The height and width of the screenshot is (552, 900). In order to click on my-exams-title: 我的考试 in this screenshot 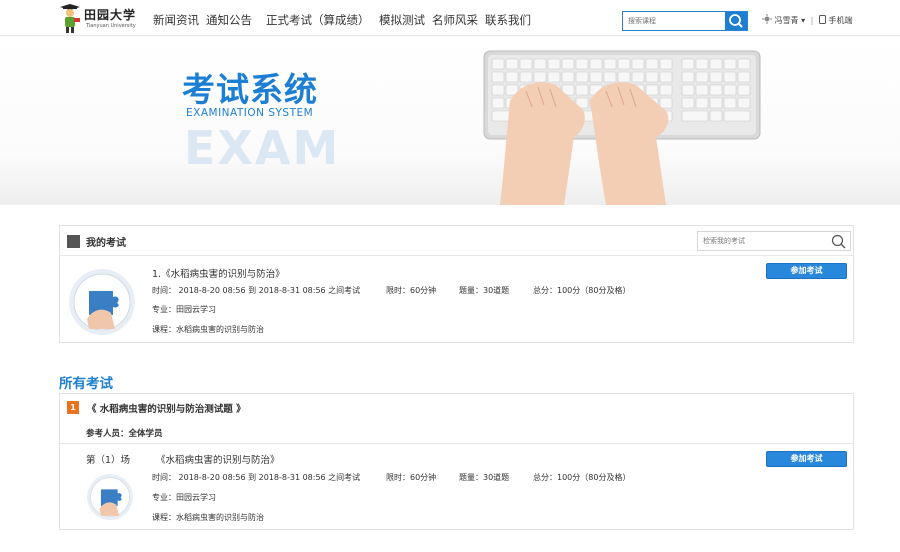, I will do `click(106, 243)`.